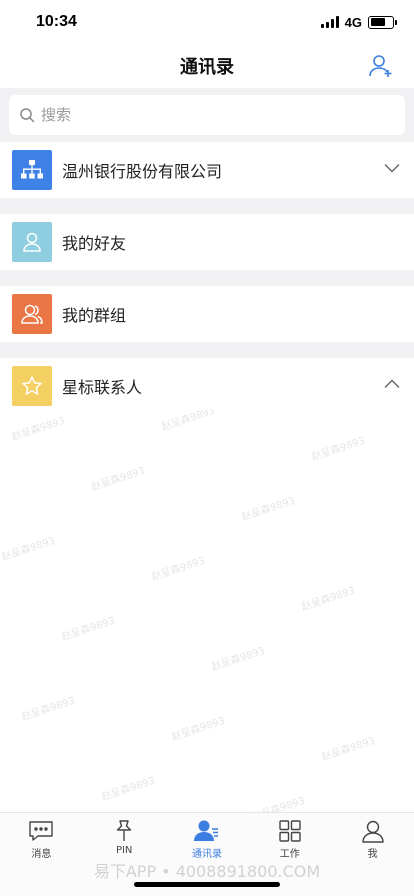 This screenshot has height=896, width=414. I want to click on search-icon, so click(27, 115).